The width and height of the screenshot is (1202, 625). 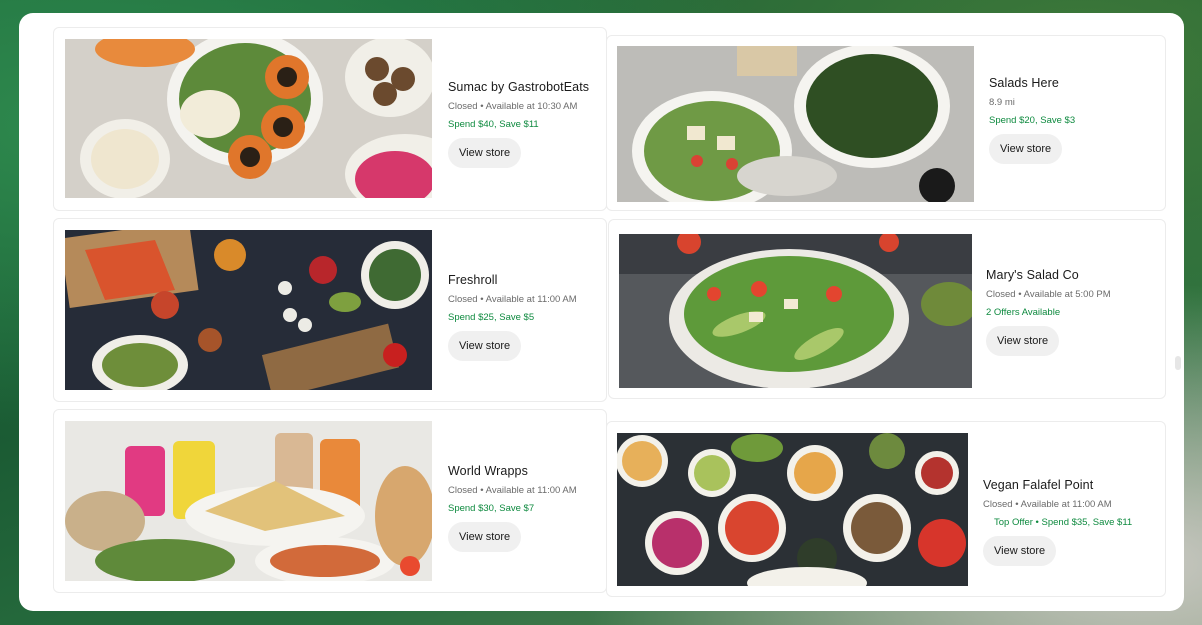 I want to click on store-name: Sumac by GastrobotEats, so click(x=525, y=87).